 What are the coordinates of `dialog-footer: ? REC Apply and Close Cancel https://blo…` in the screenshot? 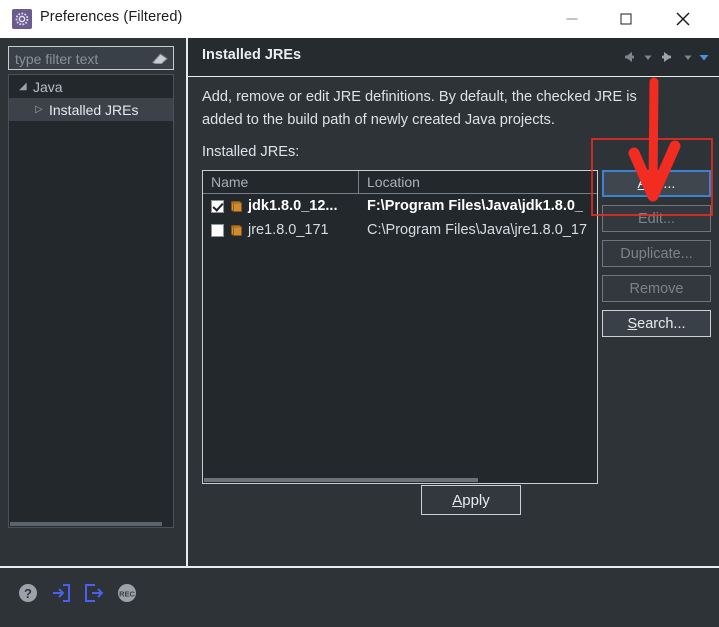 It's located at (359, 597).